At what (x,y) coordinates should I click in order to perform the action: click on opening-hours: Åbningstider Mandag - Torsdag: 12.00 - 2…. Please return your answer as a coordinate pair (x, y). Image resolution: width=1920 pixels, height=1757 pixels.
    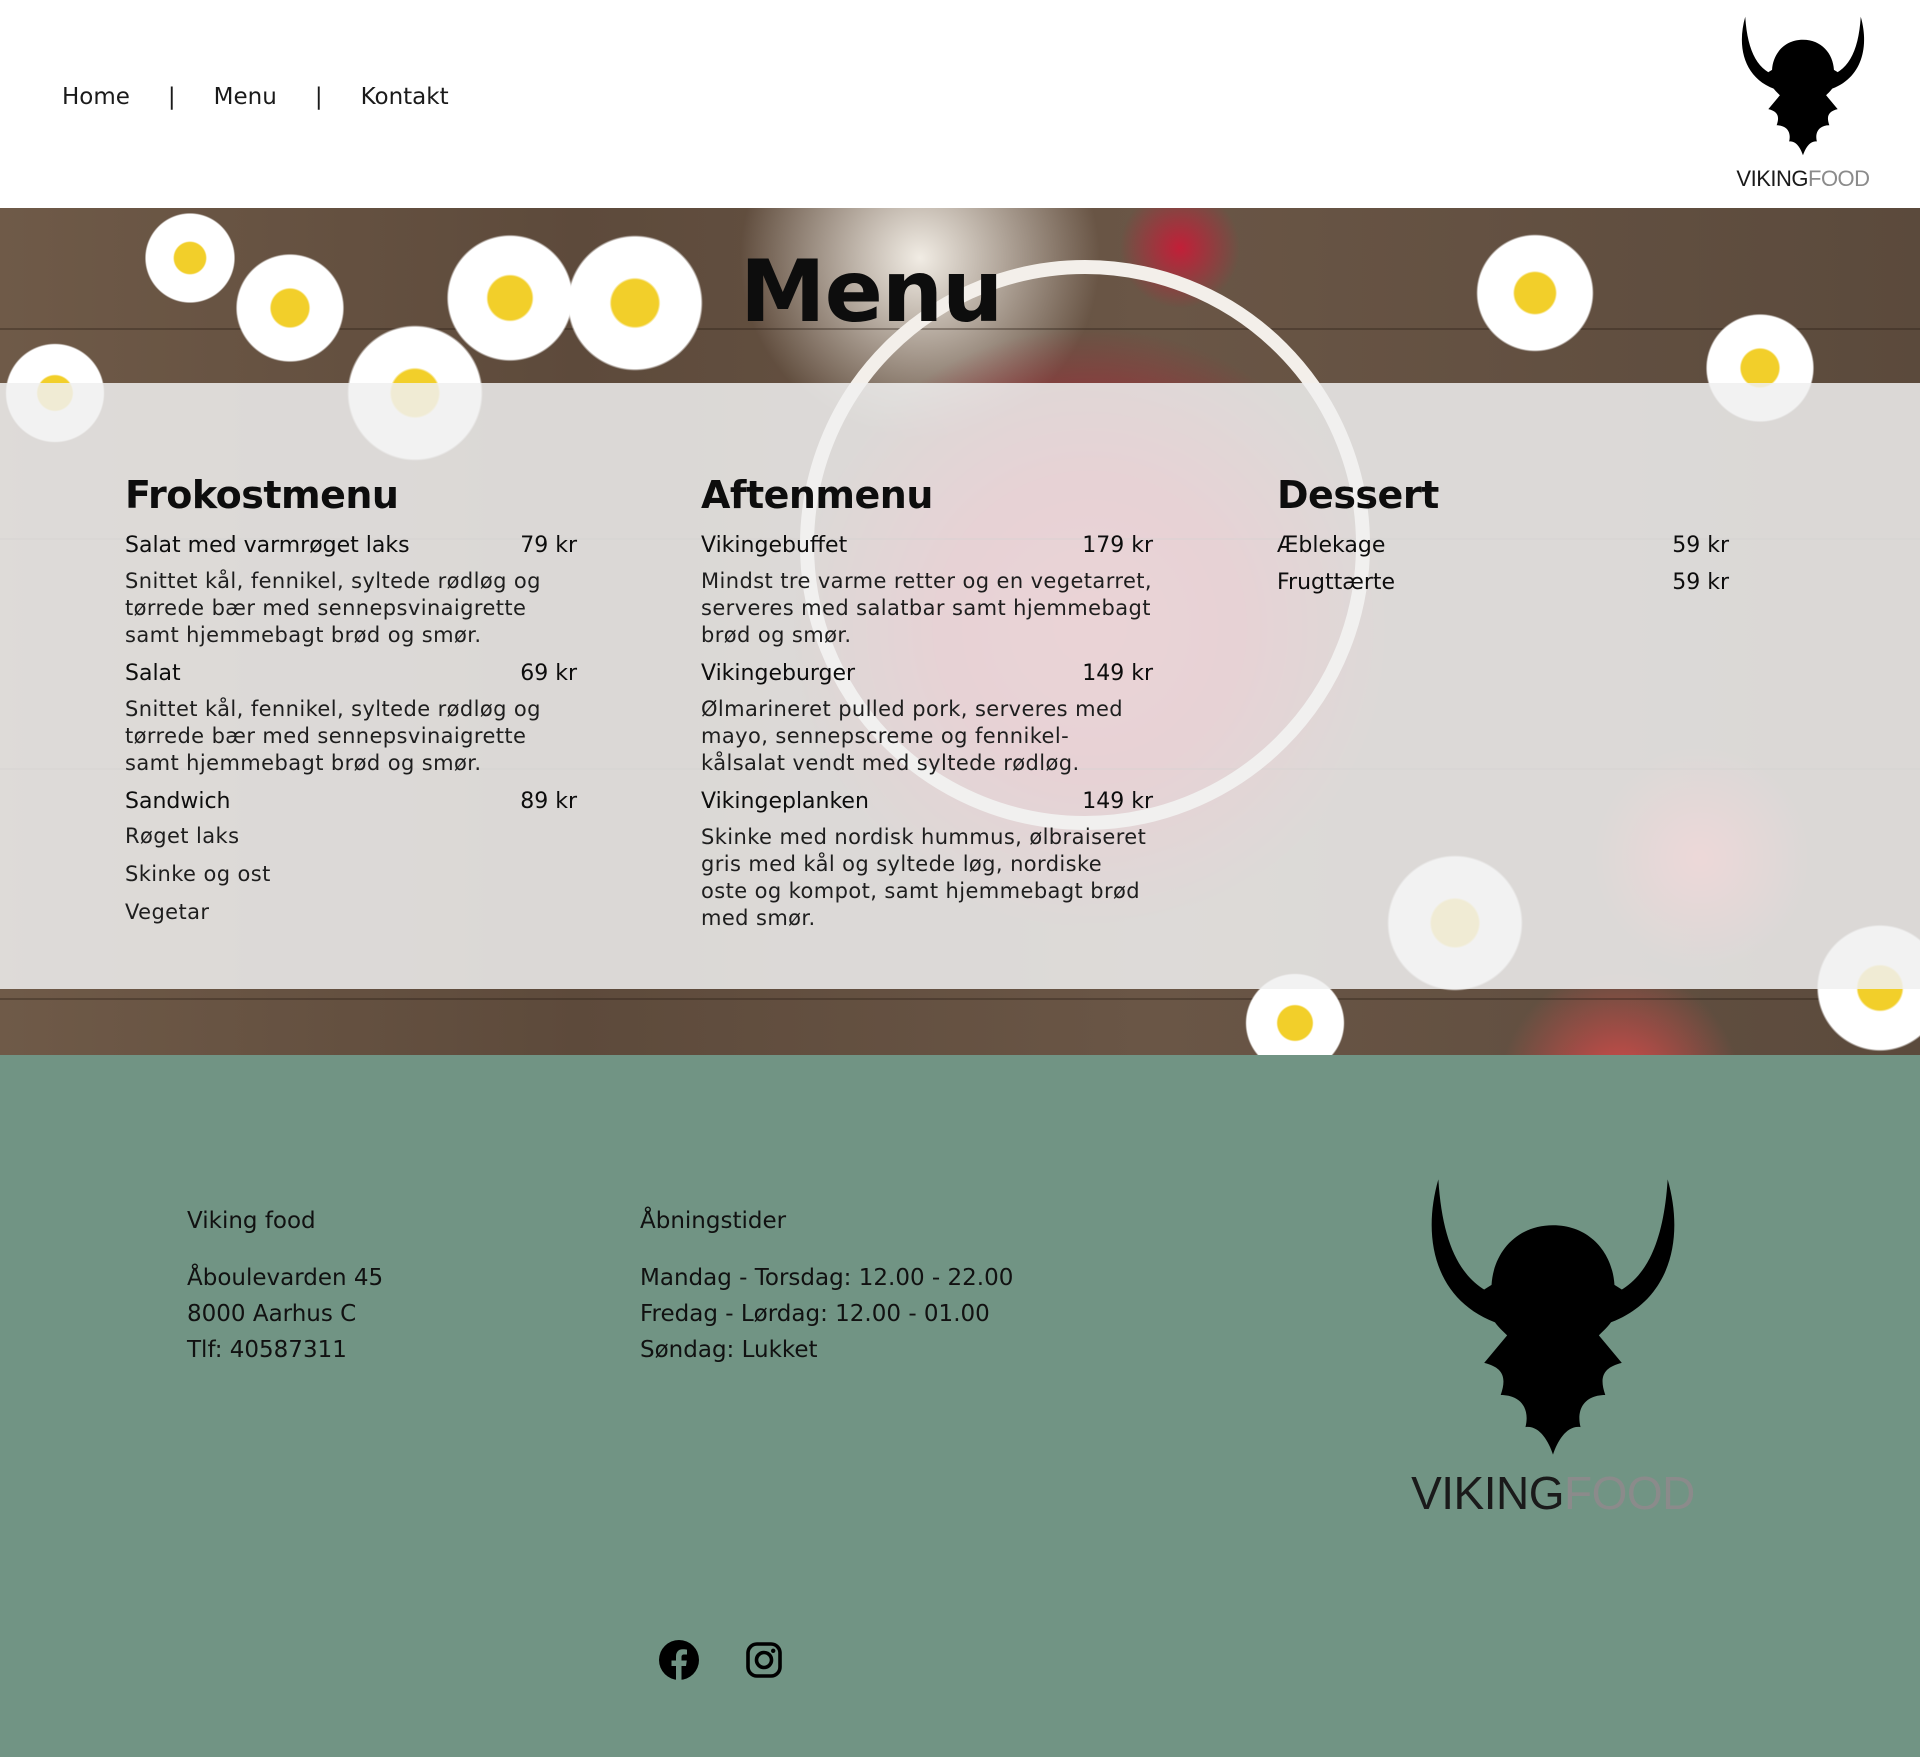
    Looking at the image, I should click on (826, 1288).